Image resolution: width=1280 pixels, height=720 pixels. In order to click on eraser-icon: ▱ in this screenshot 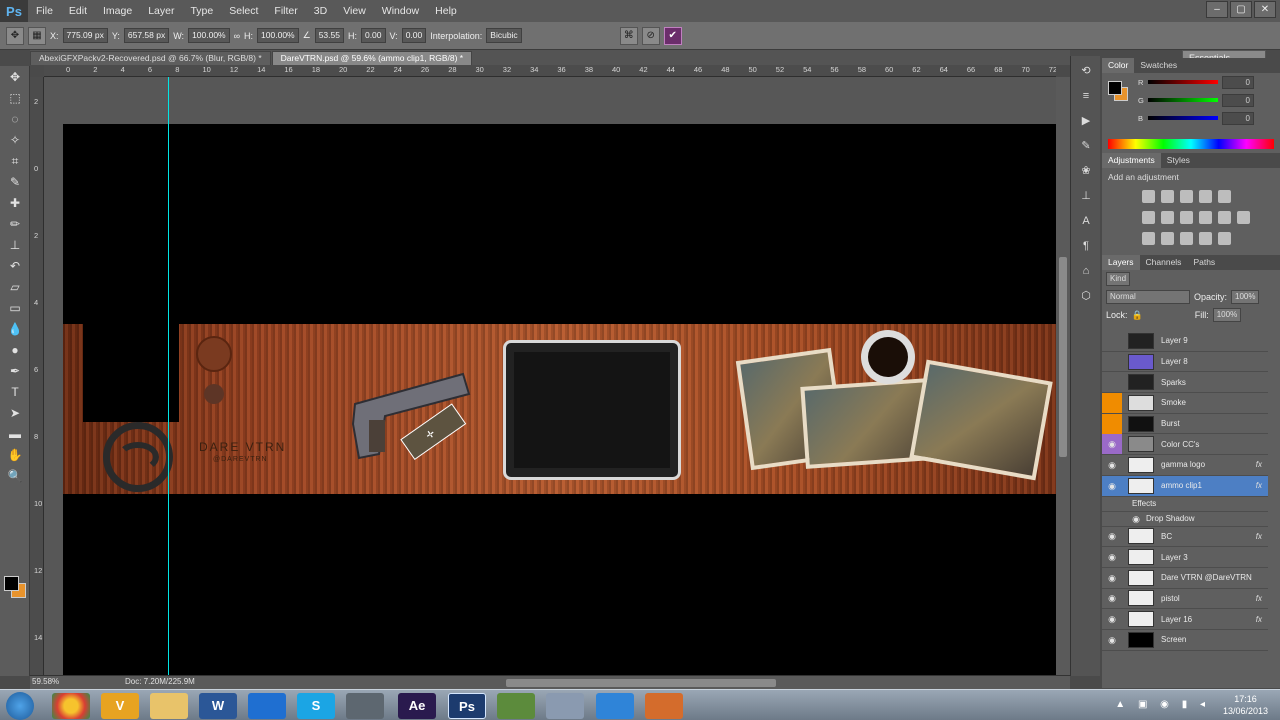, I will do `click(15, 287)`.